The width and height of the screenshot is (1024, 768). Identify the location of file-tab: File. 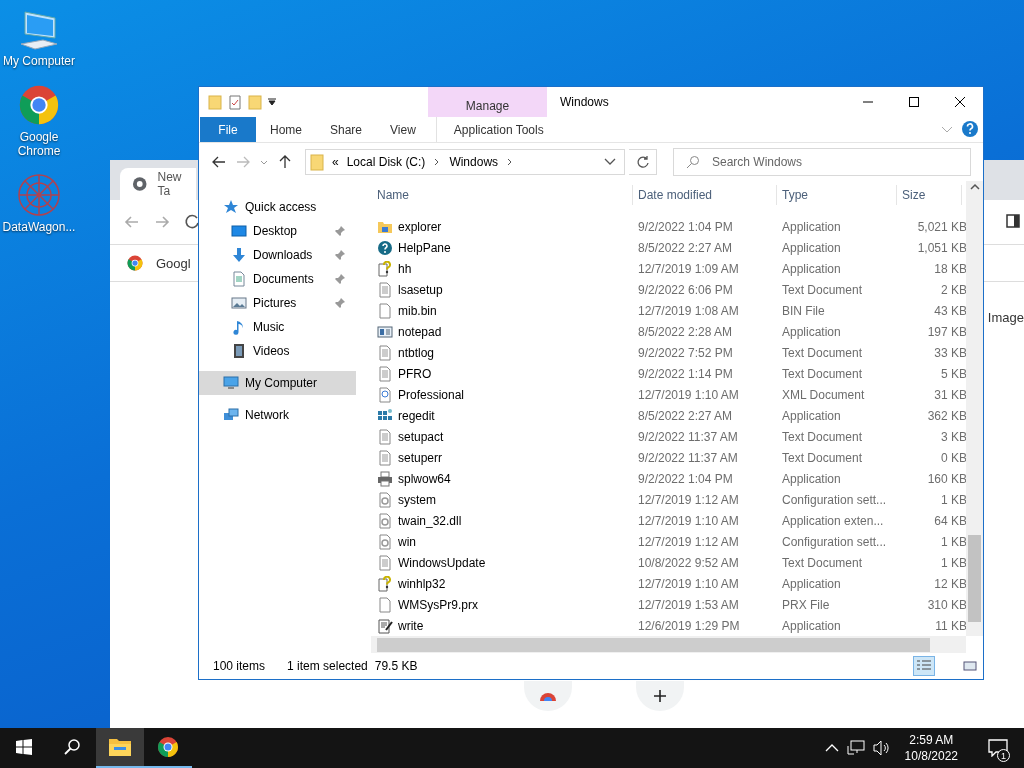
(228, 129).